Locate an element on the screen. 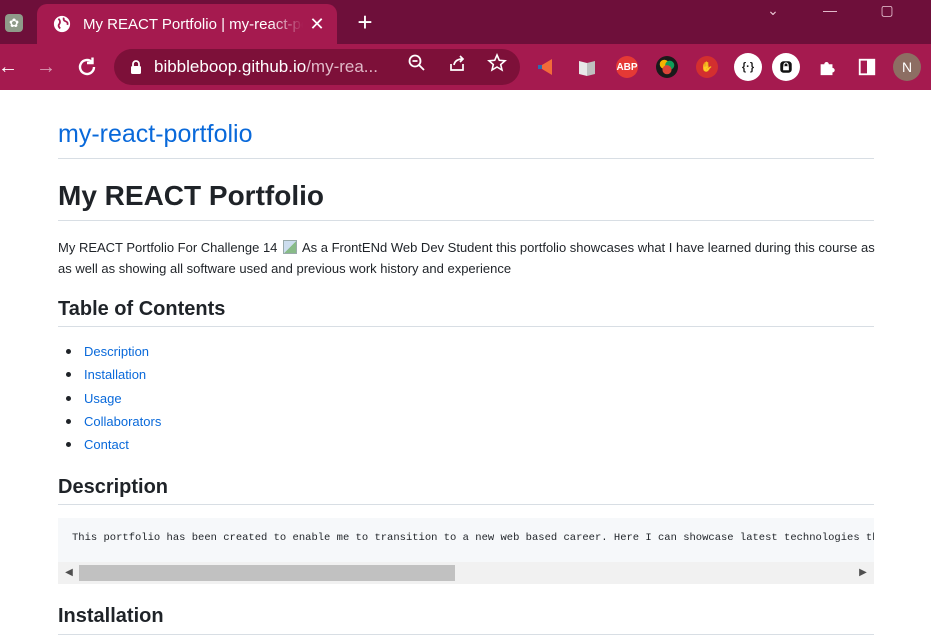 The width and height of the screenshot is (931, 637). chatgpt-logo-icon: ✿ is located at coordinates (14, 23).